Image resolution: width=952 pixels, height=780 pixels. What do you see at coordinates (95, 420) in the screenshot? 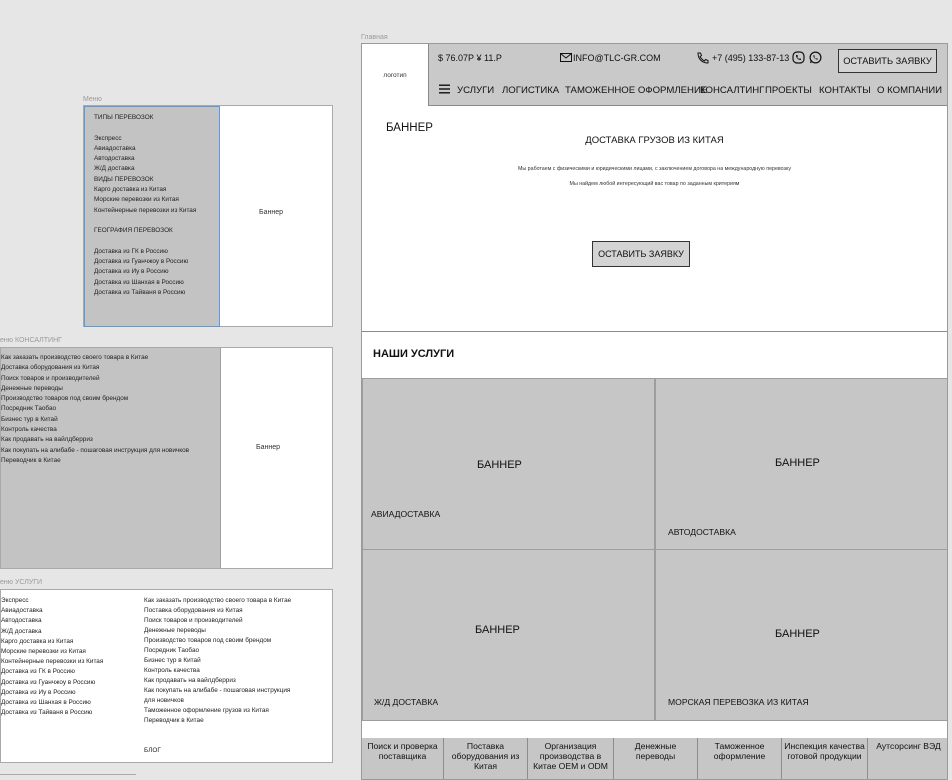
I see `consult-list-item: Бизнес тур в Китай` at bounding box center [95, 420].